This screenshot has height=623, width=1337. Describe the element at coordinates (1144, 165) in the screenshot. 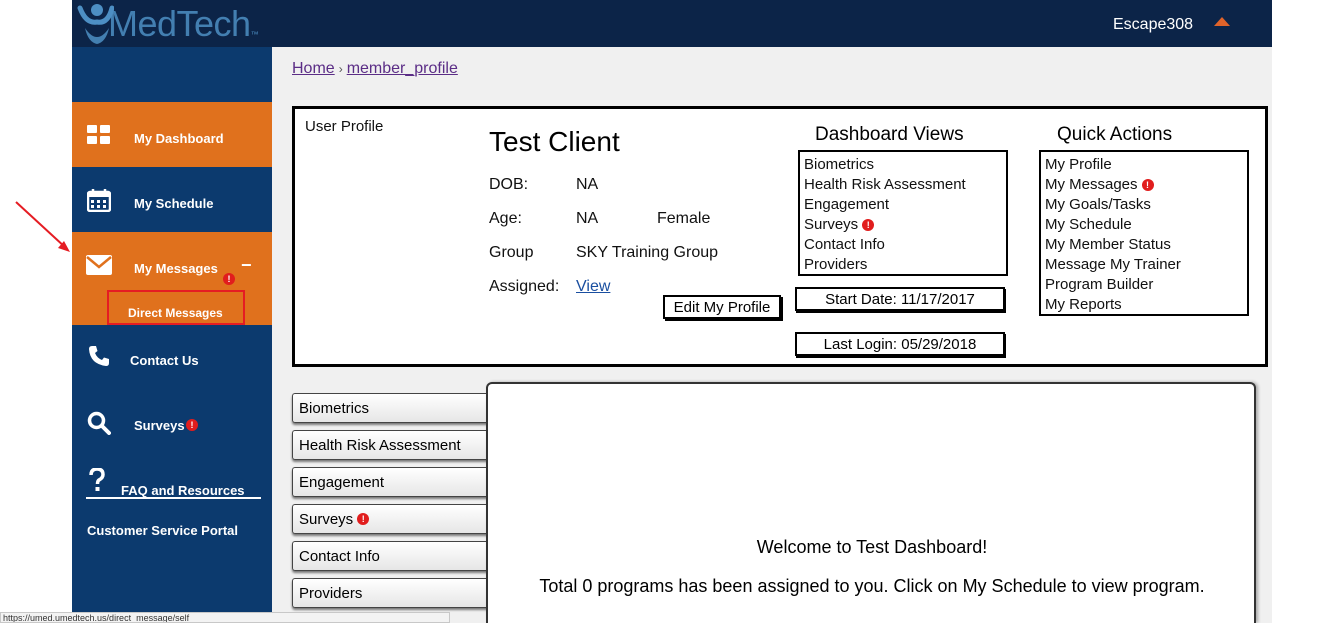

I see `quick-action-my-profile: My Profile` at that location.